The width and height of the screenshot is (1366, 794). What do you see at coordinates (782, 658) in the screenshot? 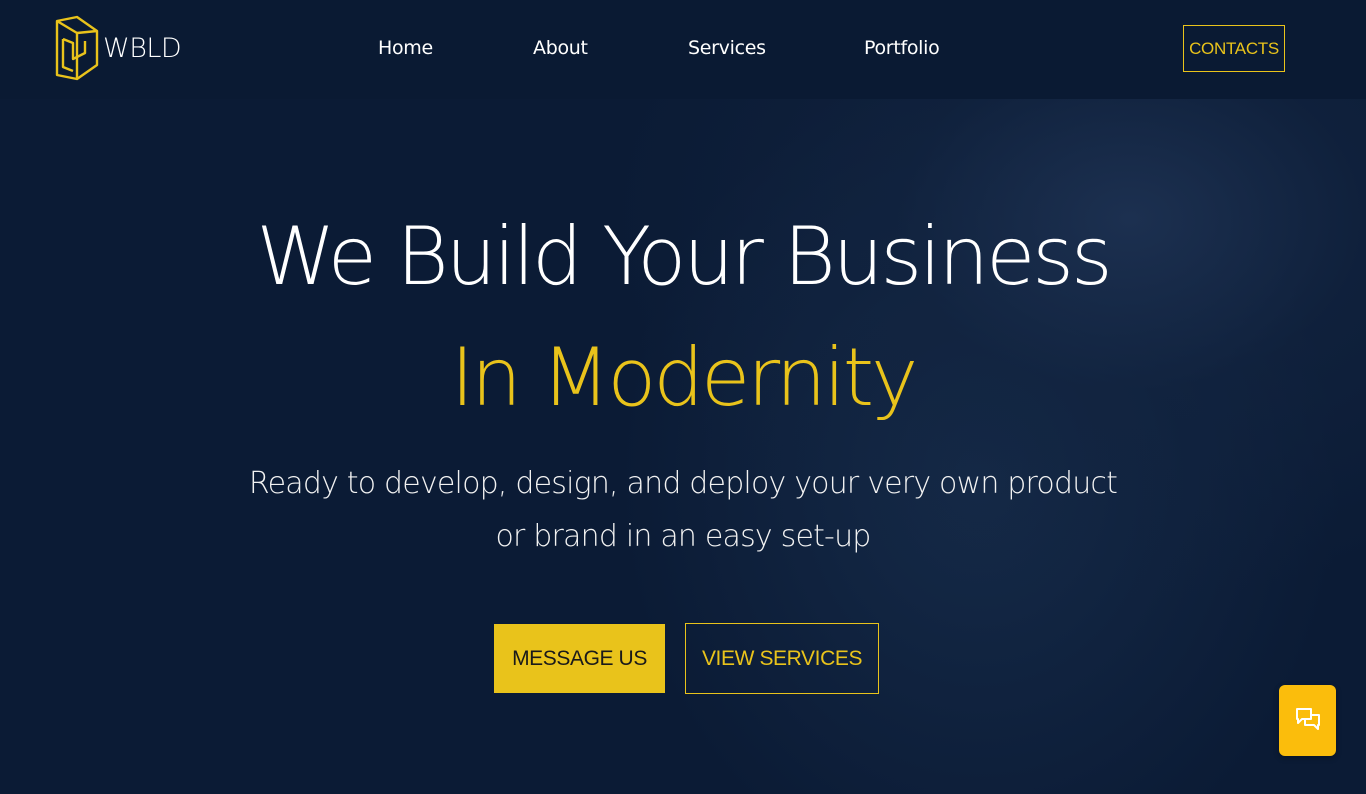
I see `view-services-button: VIEW SERVICES` at bounding box center [782, 658].